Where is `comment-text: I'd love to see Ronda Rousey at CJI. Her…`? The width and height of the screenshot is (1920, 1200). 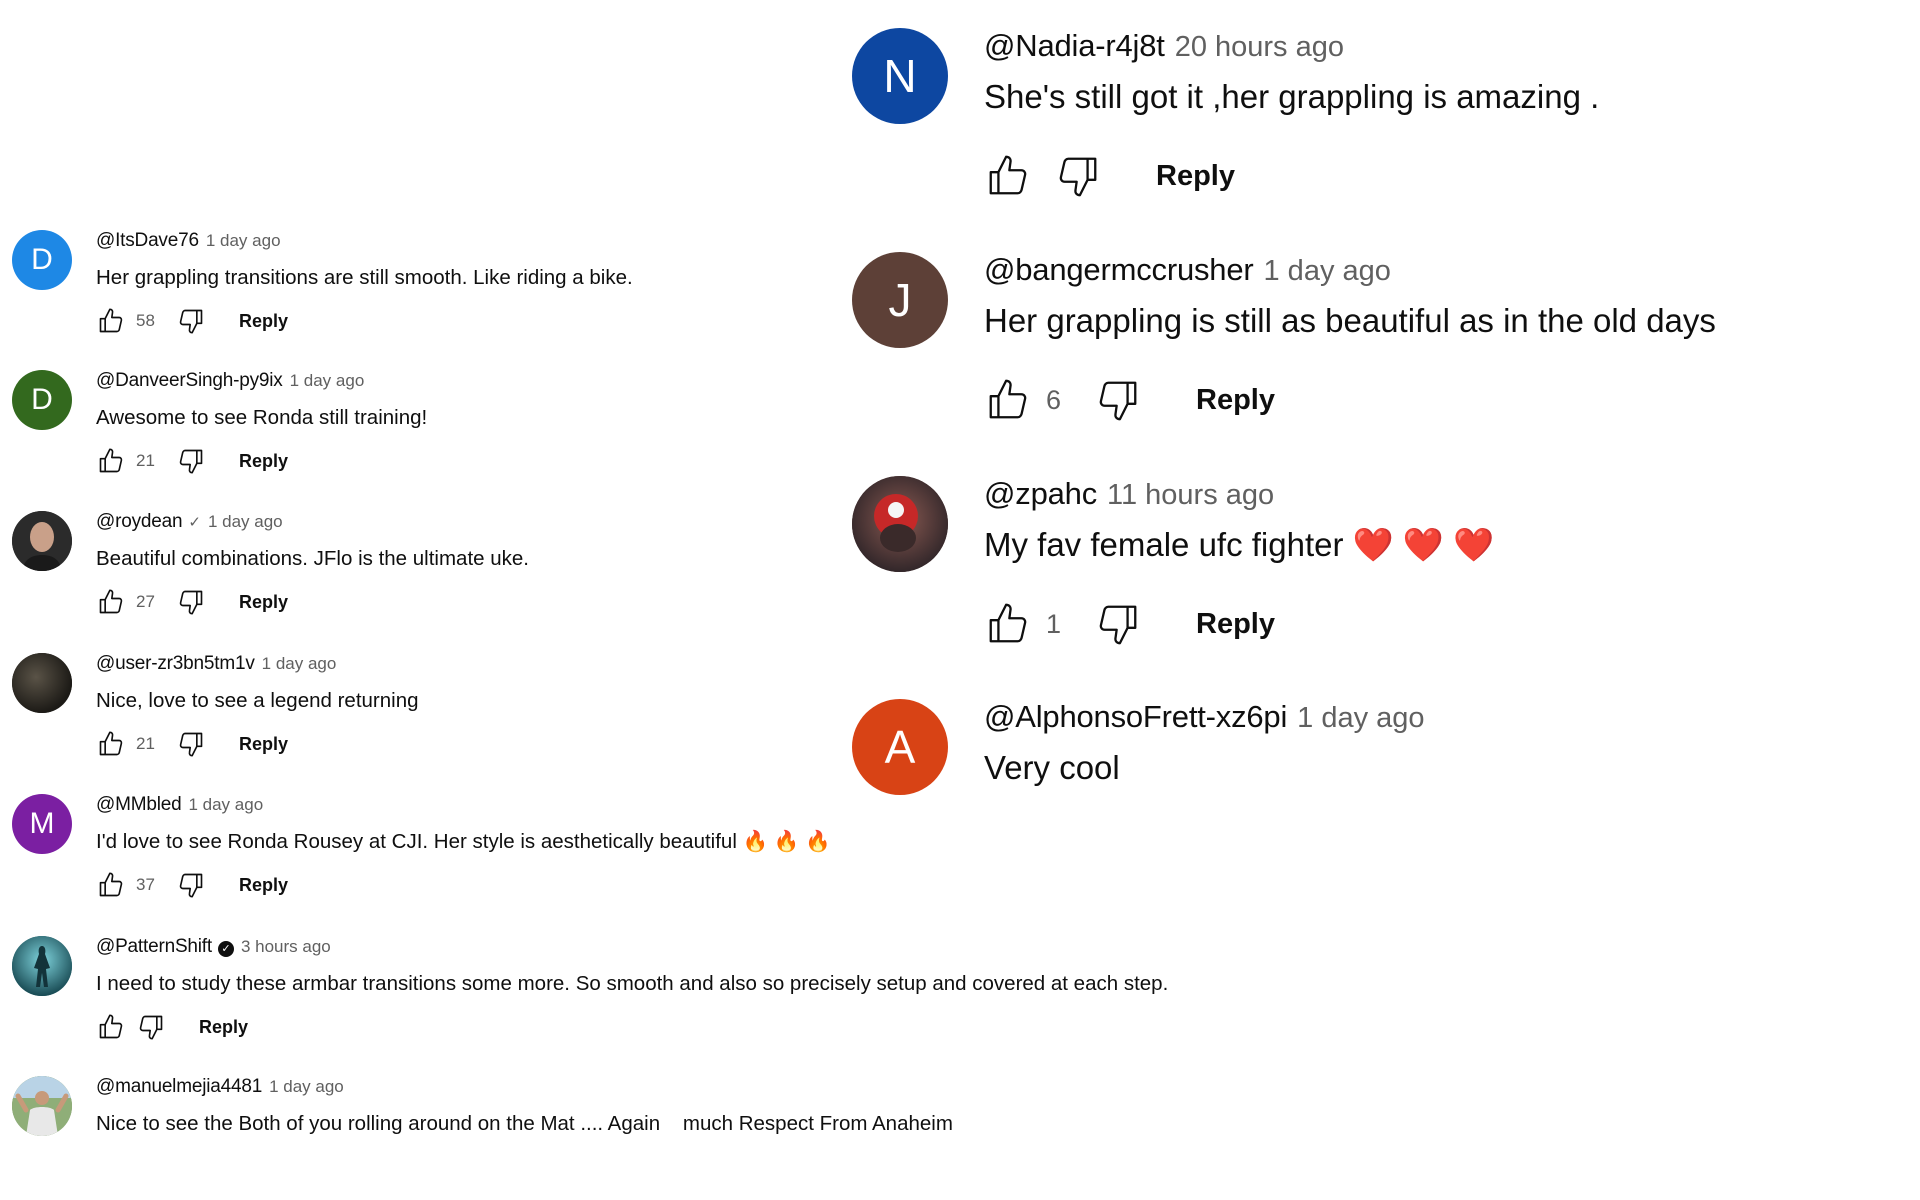
comment-text: I'd love to see Ronda Rousey at CJI. Her… is located at coordinates (416, 841).